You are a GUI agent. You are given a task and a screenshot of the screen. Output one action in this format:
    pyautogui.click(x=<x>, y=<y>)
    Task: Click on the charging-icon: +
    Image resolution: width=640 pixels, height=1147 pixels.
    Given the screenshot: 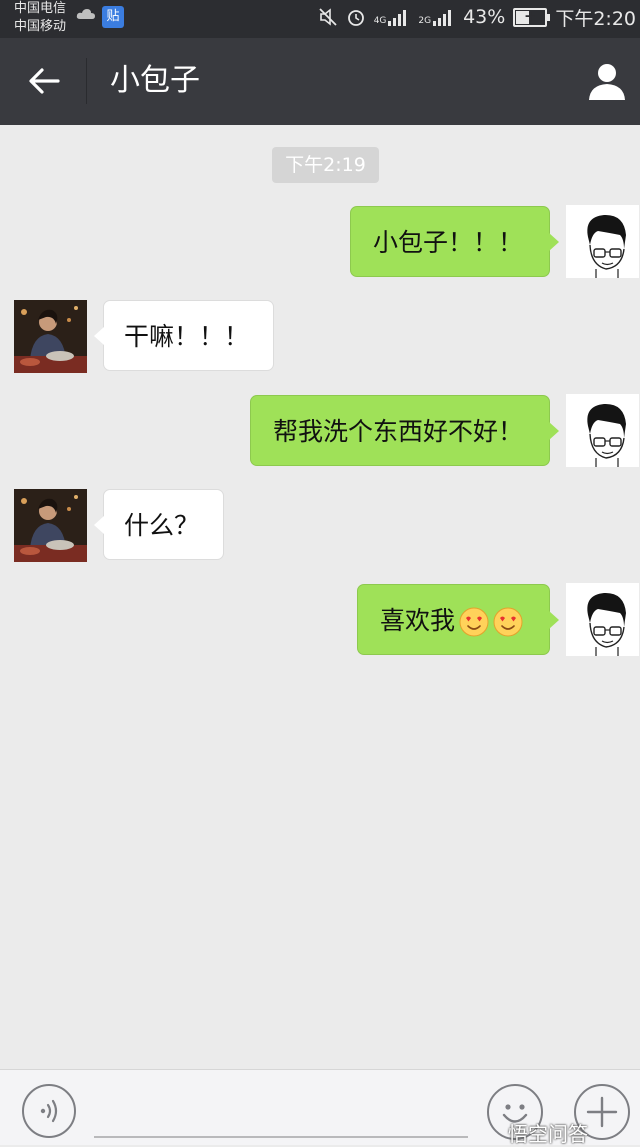 What is the action you would take?
    pyautogui.click(x=530, y=15)
    